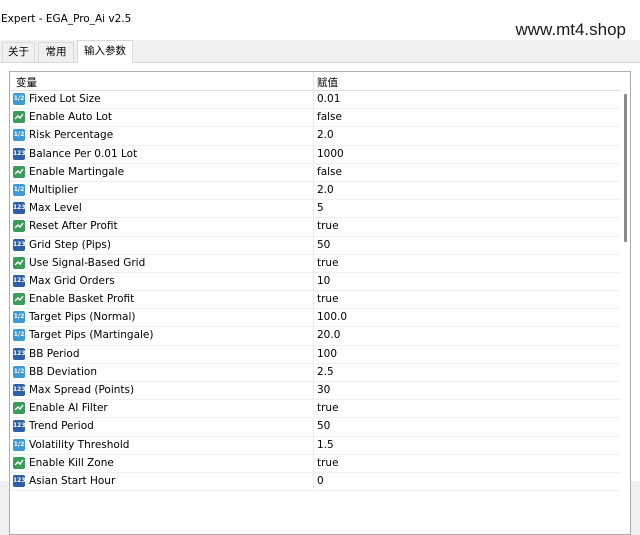 The height and width of the screenshot is (535, 640). I want to click on parameter-row: 1/2 BB Deviation 2.5, so click(315, 372).